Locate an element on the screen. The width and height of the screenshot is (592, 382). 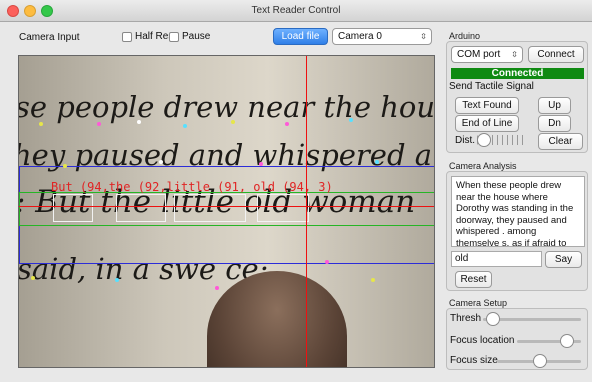
word-box-the is located at coordinates (141, 208).